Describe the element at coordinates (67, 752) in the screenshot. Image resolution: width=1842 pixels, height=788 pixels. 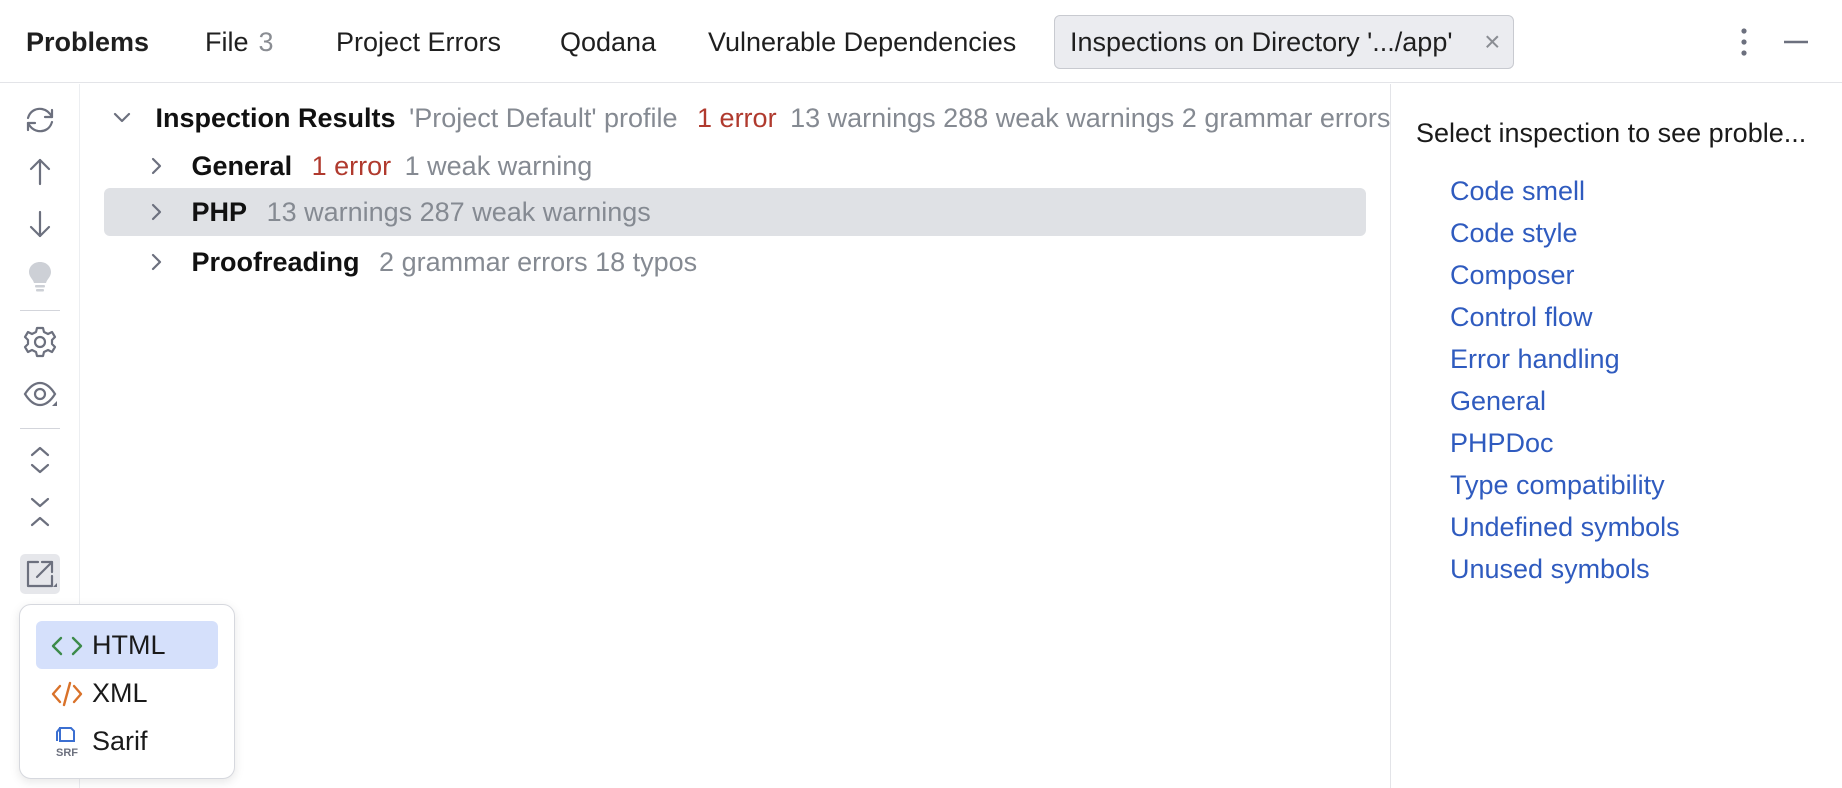
I see `sarif-icon-text: SRF` at that location.